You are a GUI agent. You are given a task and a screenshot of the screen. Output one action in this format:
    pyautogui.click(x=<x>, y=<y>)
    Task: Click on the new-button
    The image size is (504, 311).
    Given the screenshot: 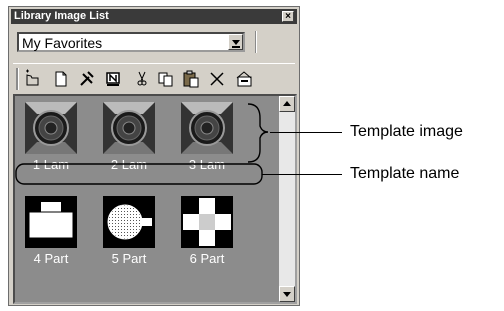 What is the action you would take?
    pyautogui.click(x=61, y=79)
    